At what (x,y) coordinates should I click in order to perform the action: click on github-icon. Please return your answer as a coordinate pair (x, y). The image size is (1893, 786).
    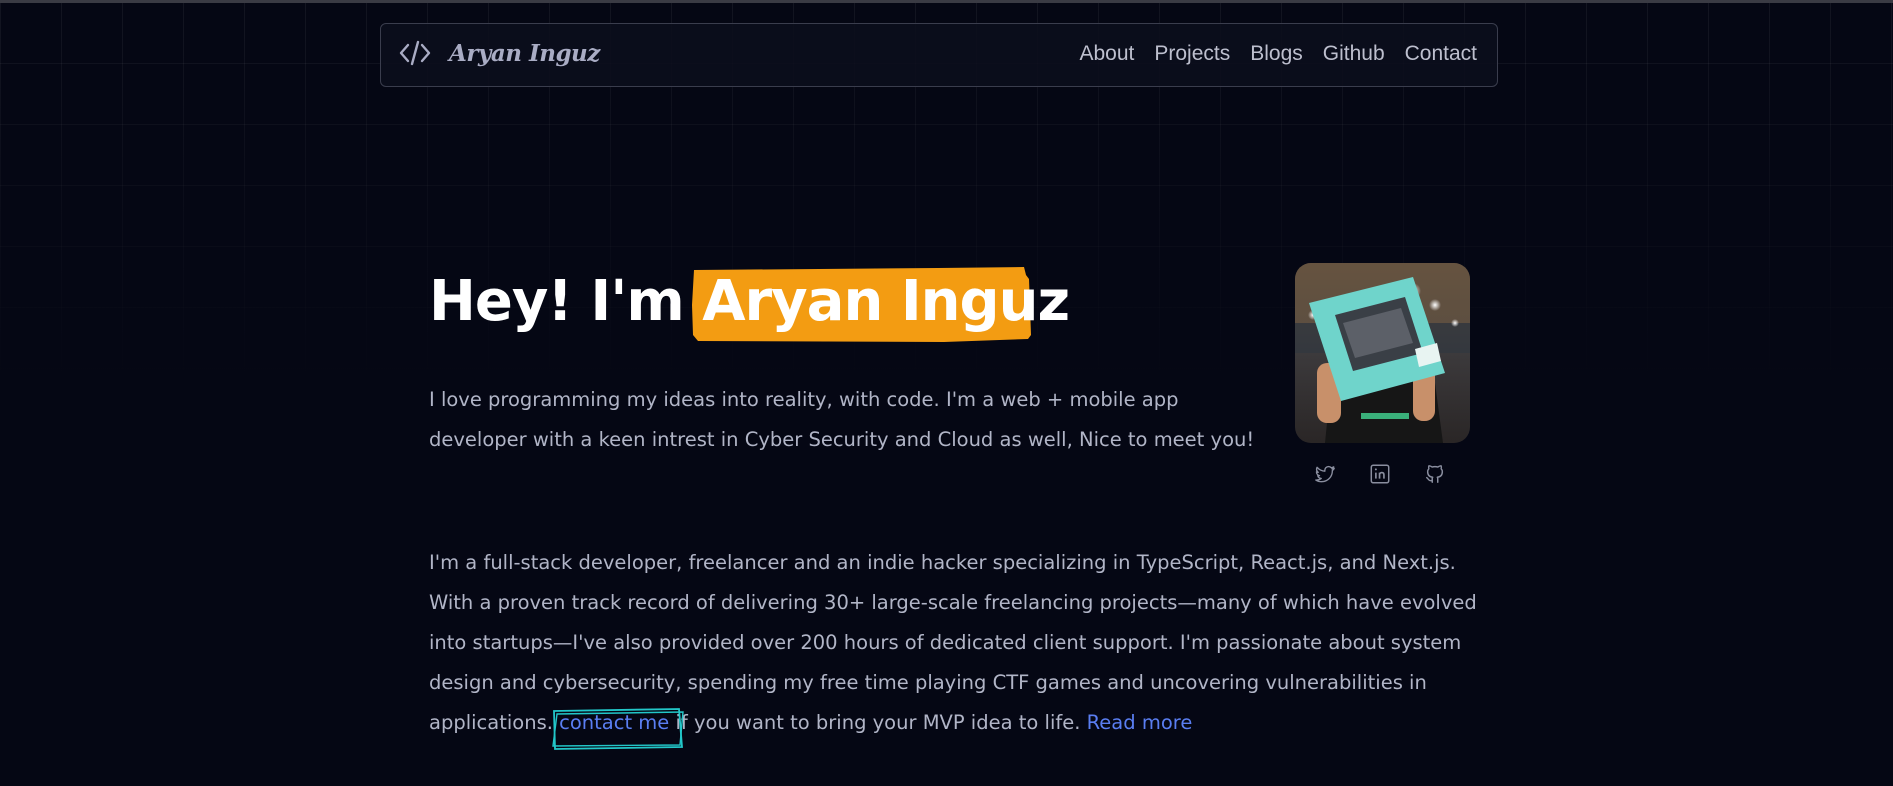
    Looking at the image, I should click on (1435, 474).